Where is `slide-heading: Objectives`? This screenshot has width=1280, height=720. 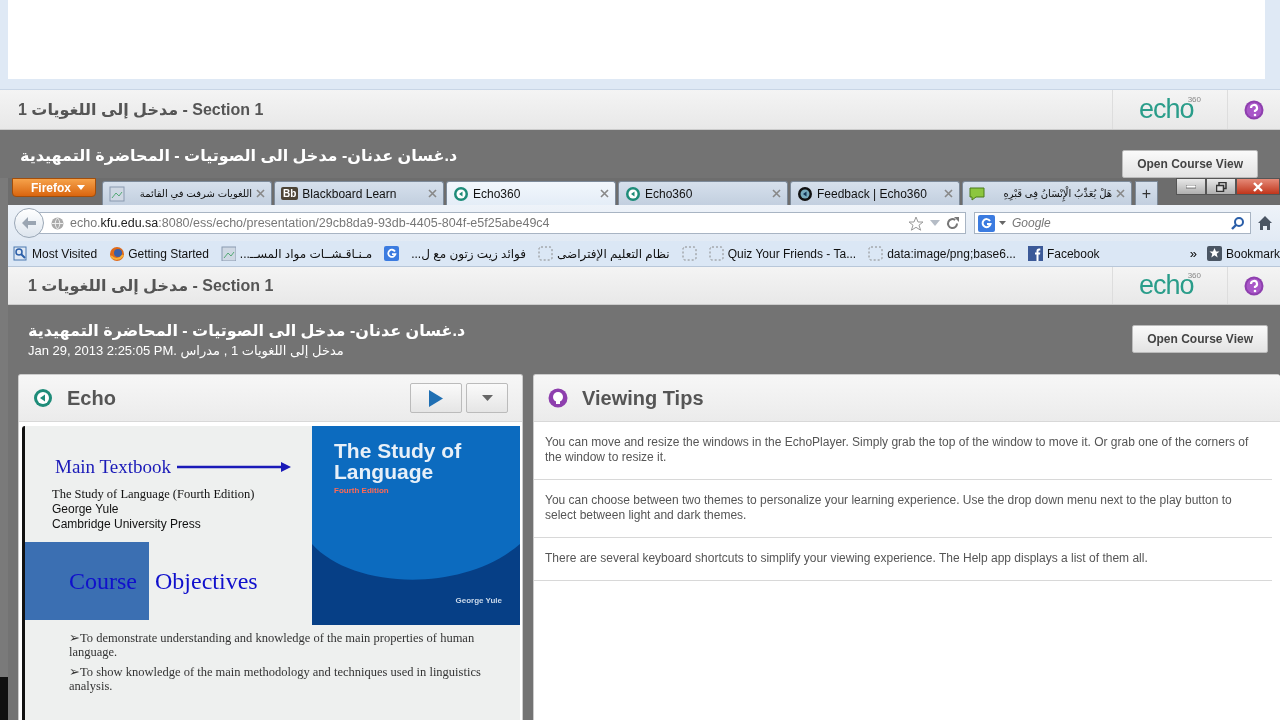 slide-heading: Objectives is located at coordinates (206, 581).